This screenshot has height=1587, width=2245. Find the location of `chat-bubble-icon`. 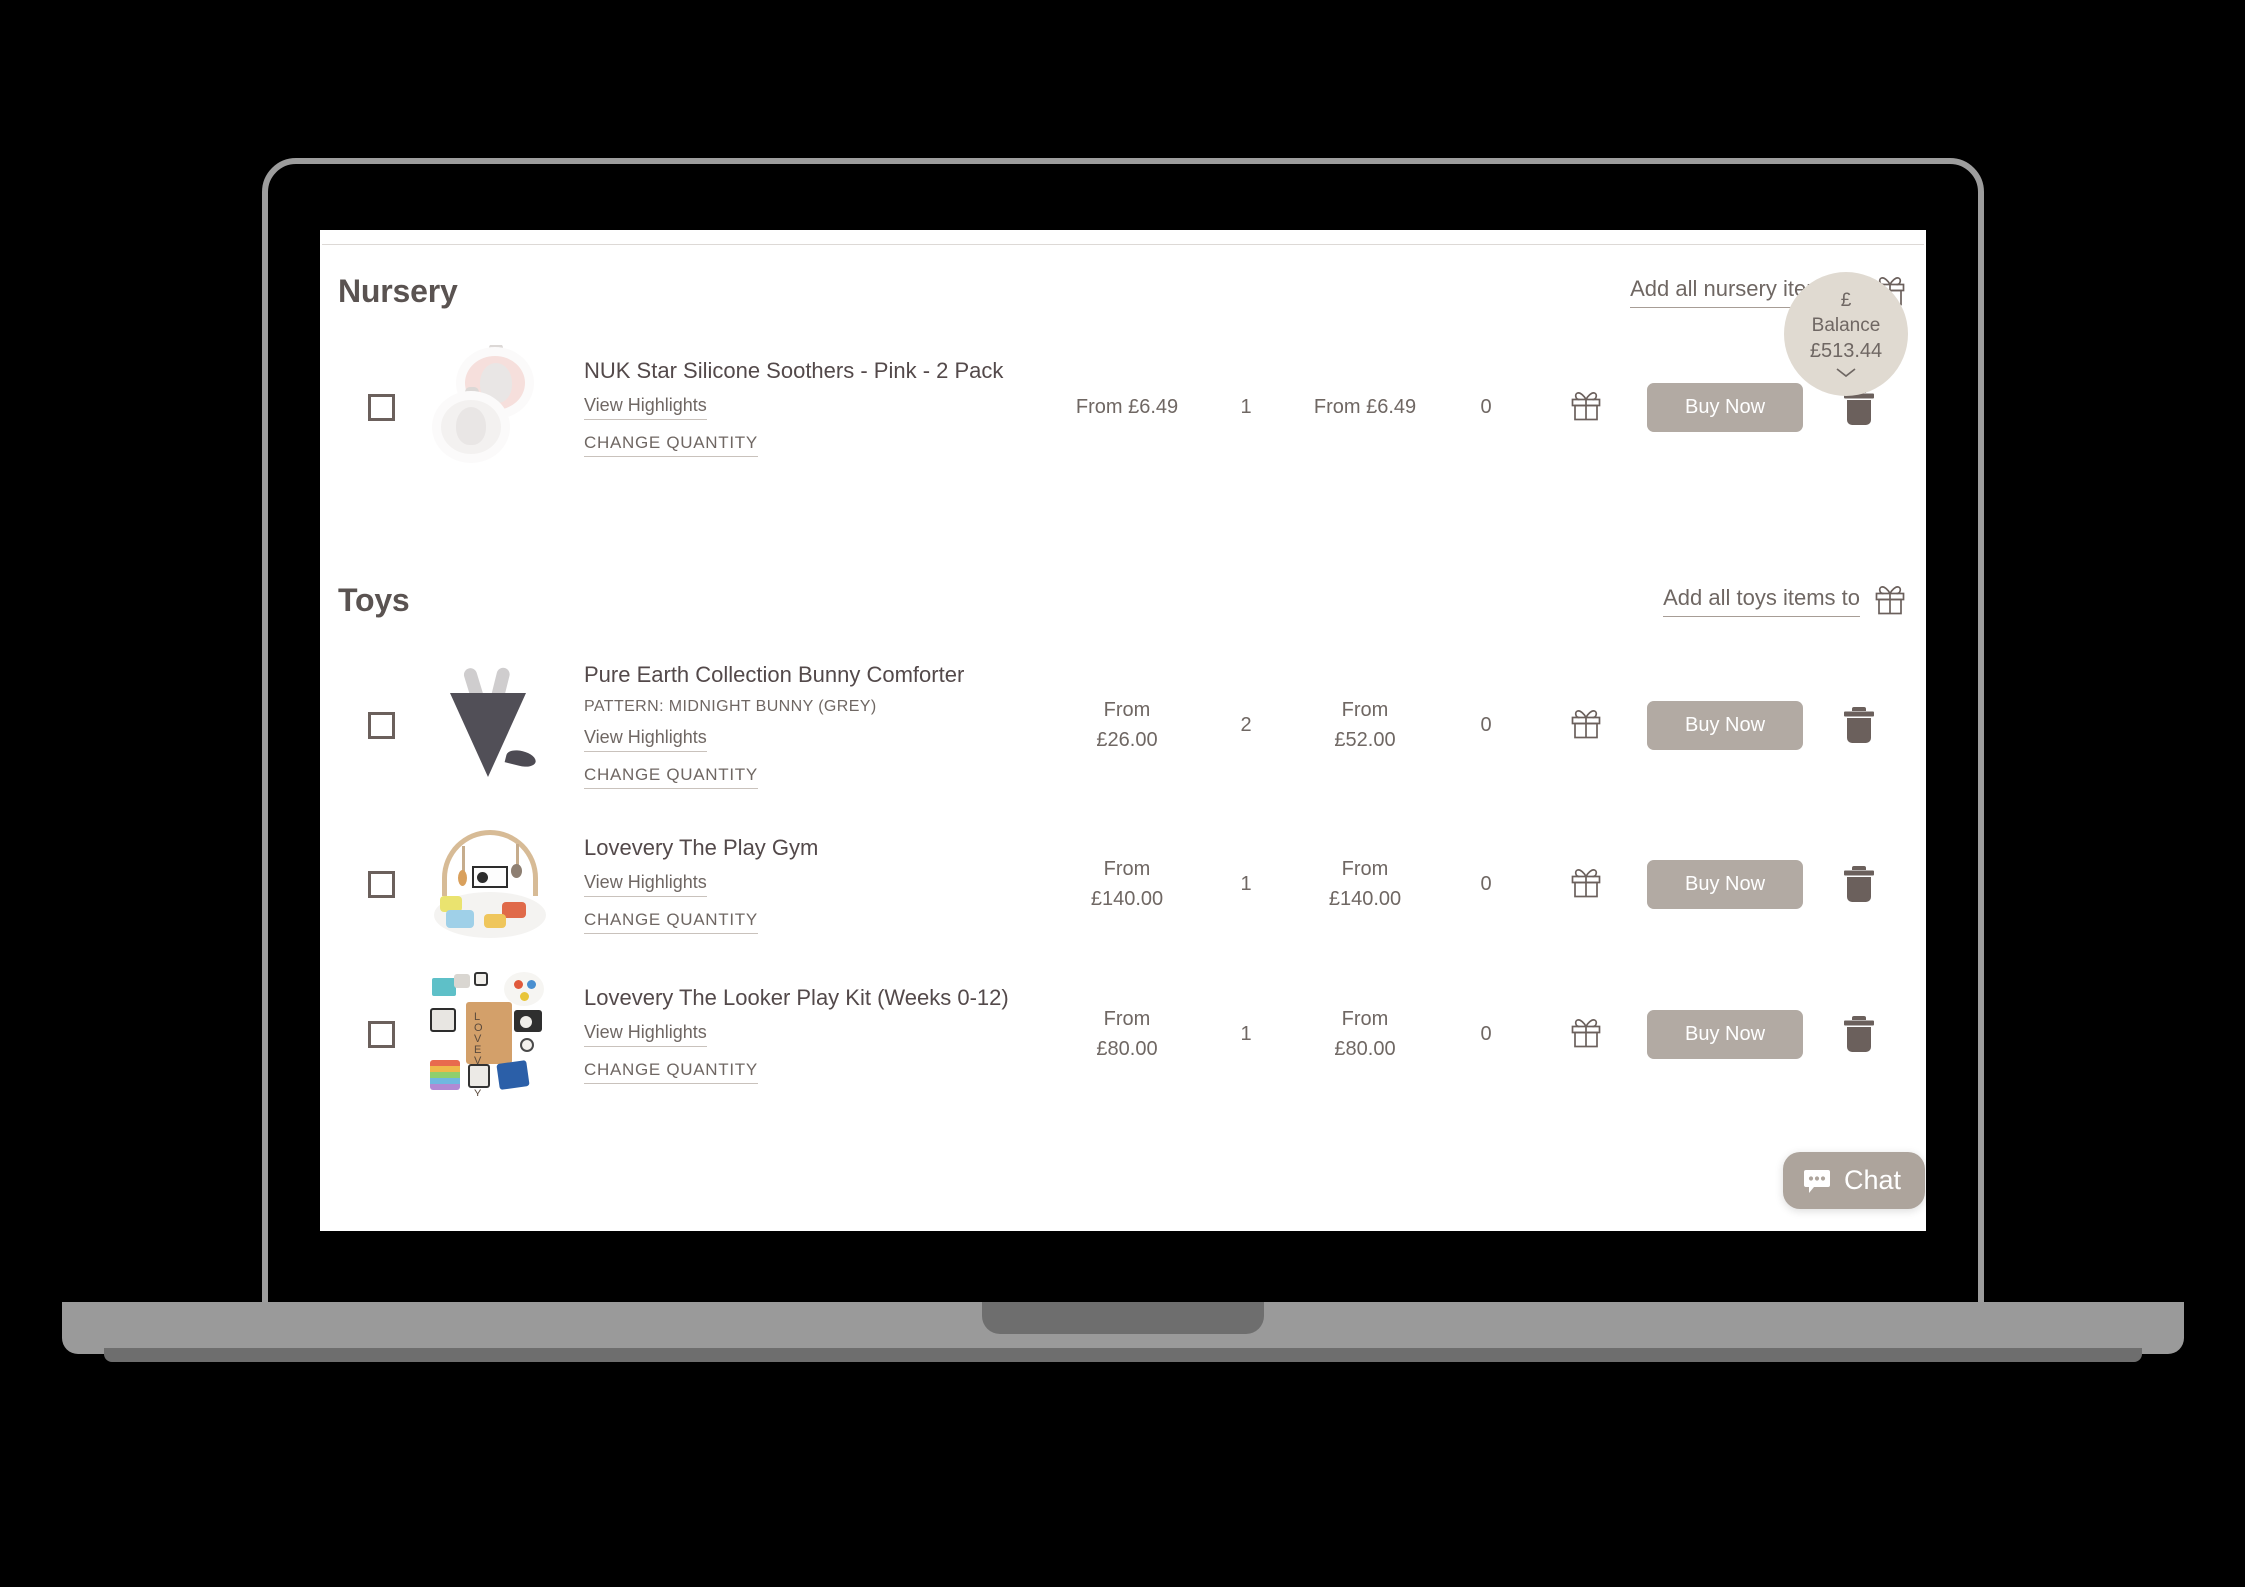

chat-bubble-icon is located at coordinates (1817, 1181).